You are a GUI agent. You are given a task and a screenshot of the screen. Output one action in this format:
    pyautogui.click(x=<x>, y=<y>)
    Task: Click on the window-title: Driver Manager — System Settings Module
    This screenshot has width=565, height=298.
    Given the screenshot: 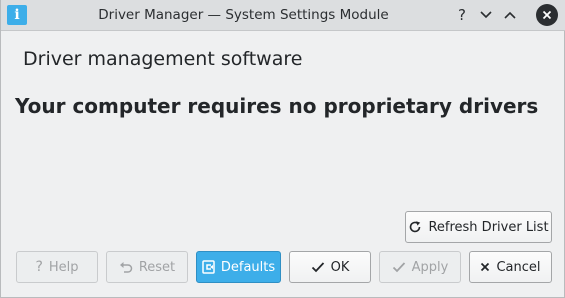 What is the action you would take?
    pyautogui.click(x=243, y=15)
    